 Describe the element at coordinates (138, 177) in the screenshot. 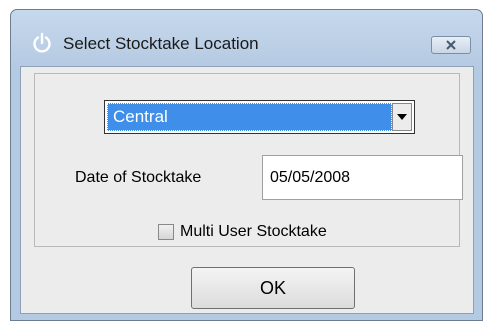

I see `date-label: Date of Stocktake` at that location.